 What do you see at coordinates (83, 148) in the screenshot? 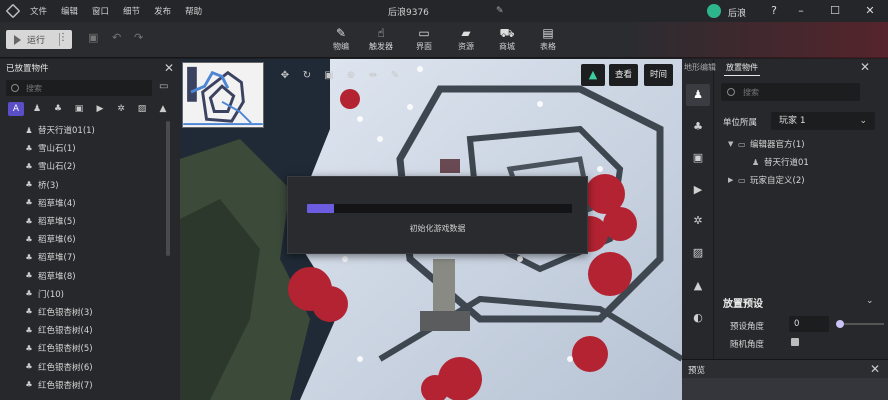
I see `list-item: ♣ 雪山石(1)` at bounding box center [83, 148].